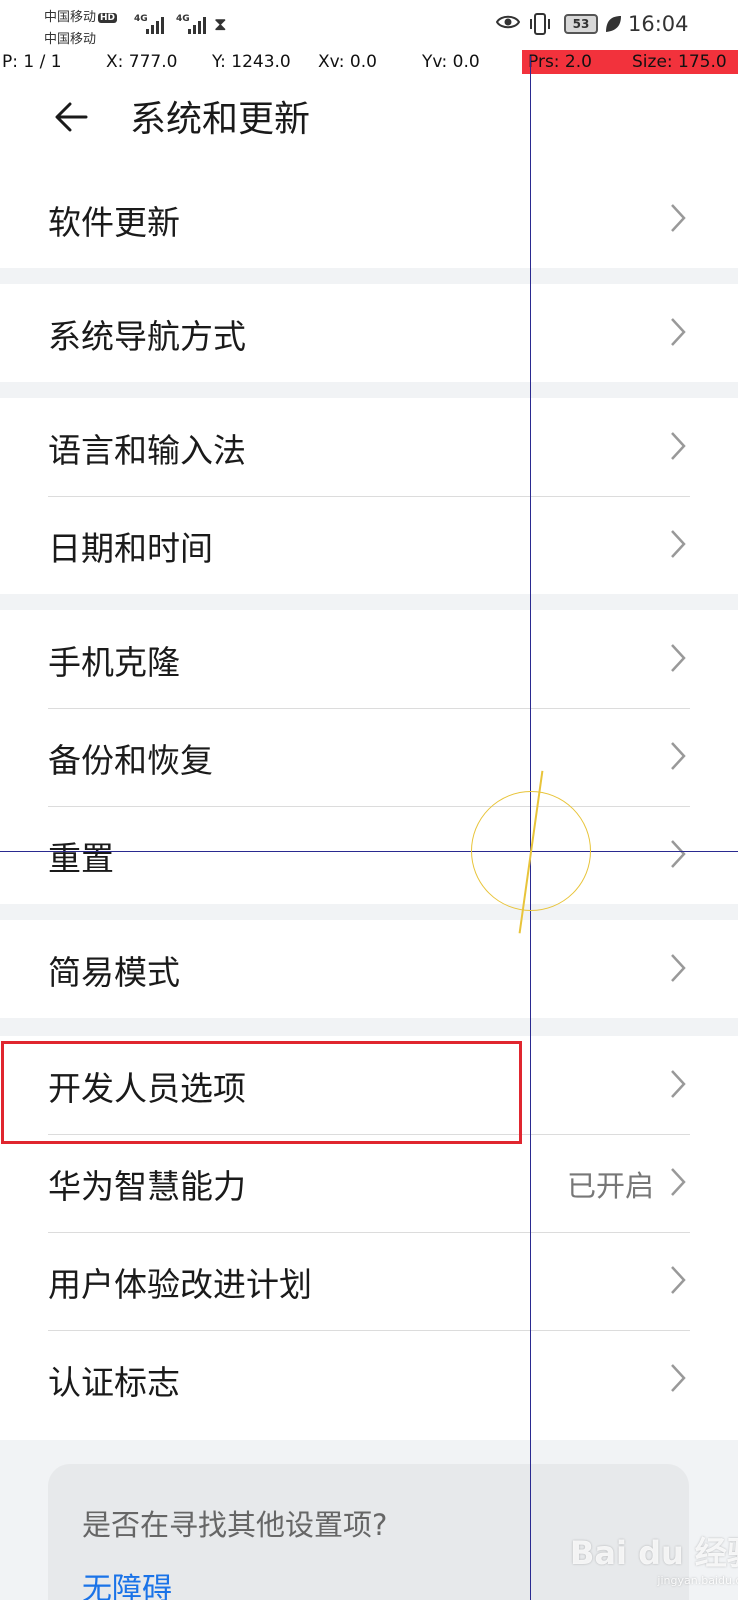 The width and height of the screenshot is (738, 1600). Describe the element at coordinates (147, 450) in the screenshot. I see `settings-item-label: 语言和输入法` at that location.